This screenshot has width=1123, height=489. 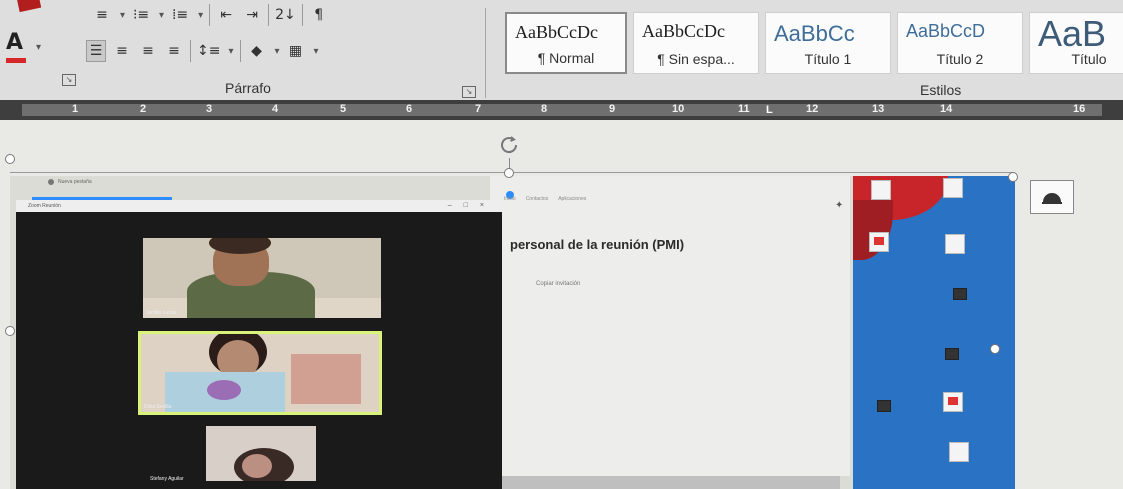 What do you see at coordinates (478, 109) in the screenshot?
I see `ruler-tick: 7` at bounding box center [478, 109].